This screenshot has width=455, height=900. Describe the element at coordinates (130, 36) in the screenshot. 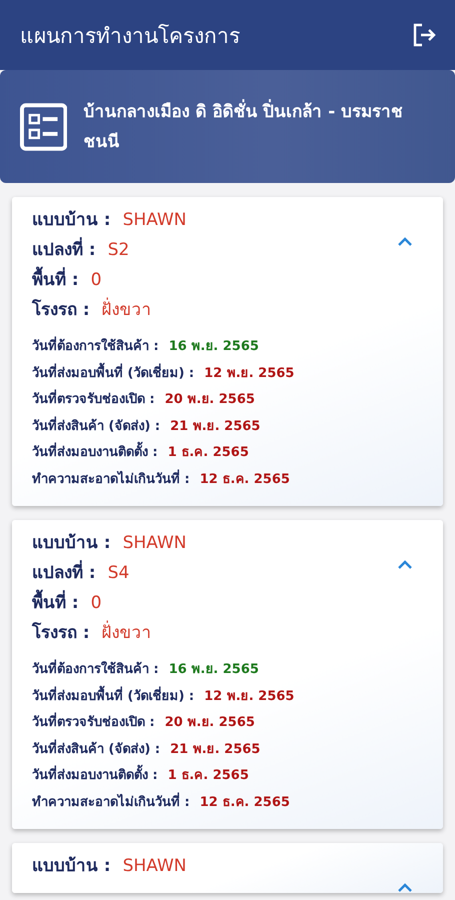

I see `app-title: แผนการทำงานโครงการ` at that location.